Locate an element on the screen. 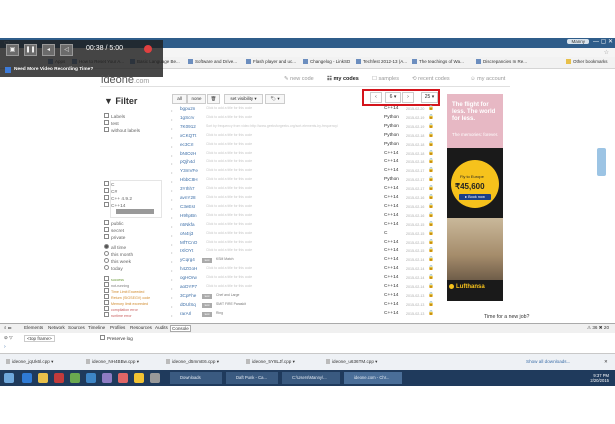 The height and width of the screenshot is (424, 615). lang-cpp14: C++14 is located at coordinates (114, 205).